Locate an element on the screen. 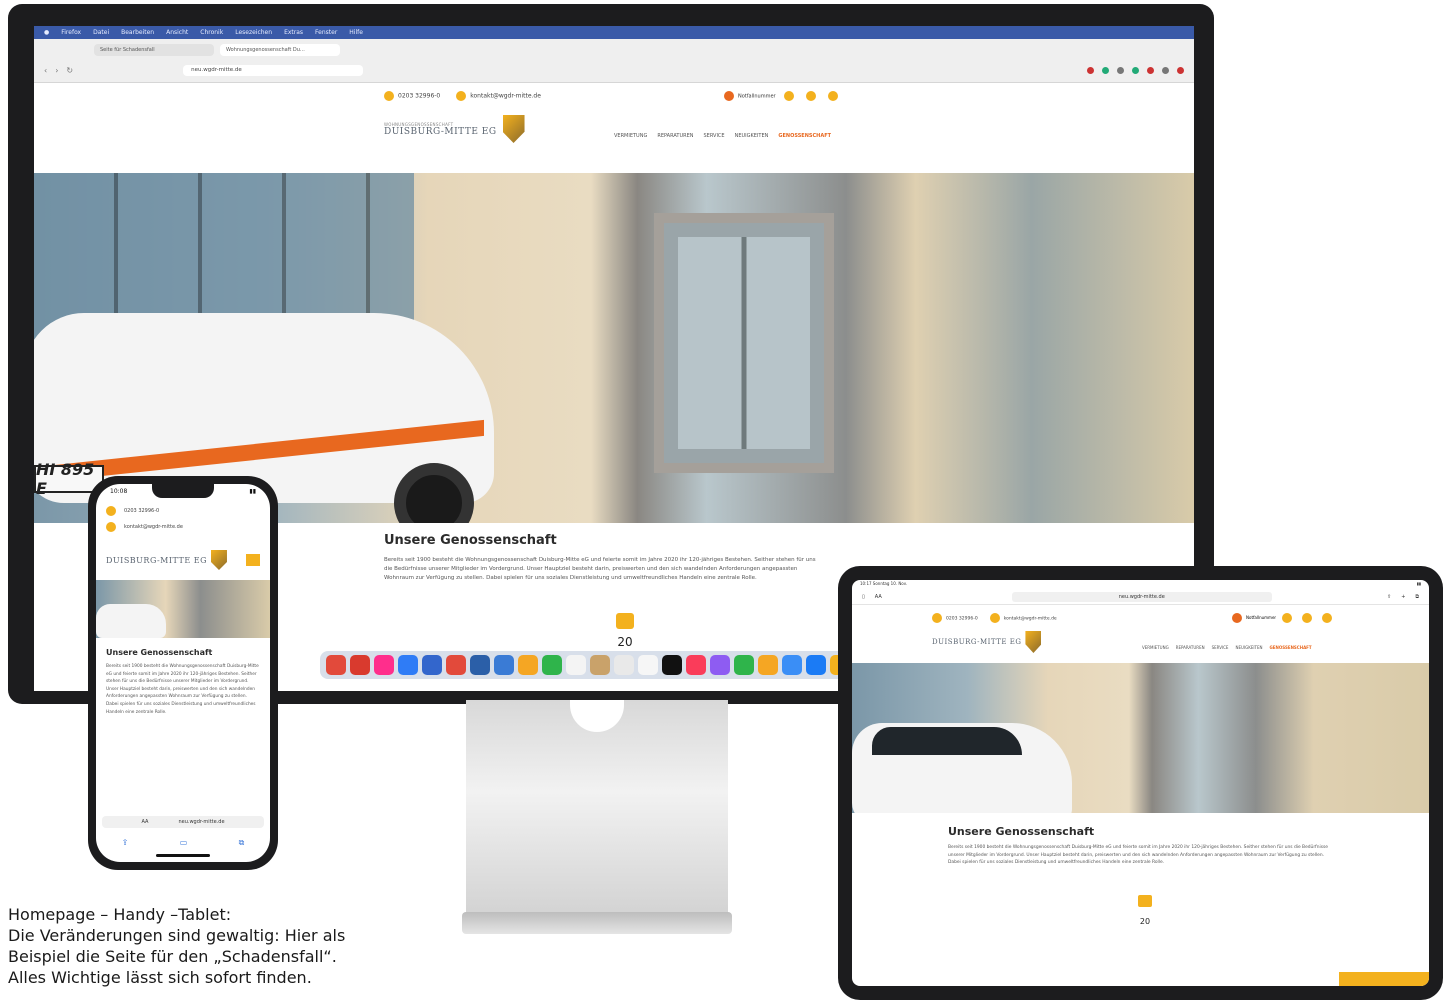  address-bar: neu.wgdr-mitte.de is located at coordinates (273, 70).